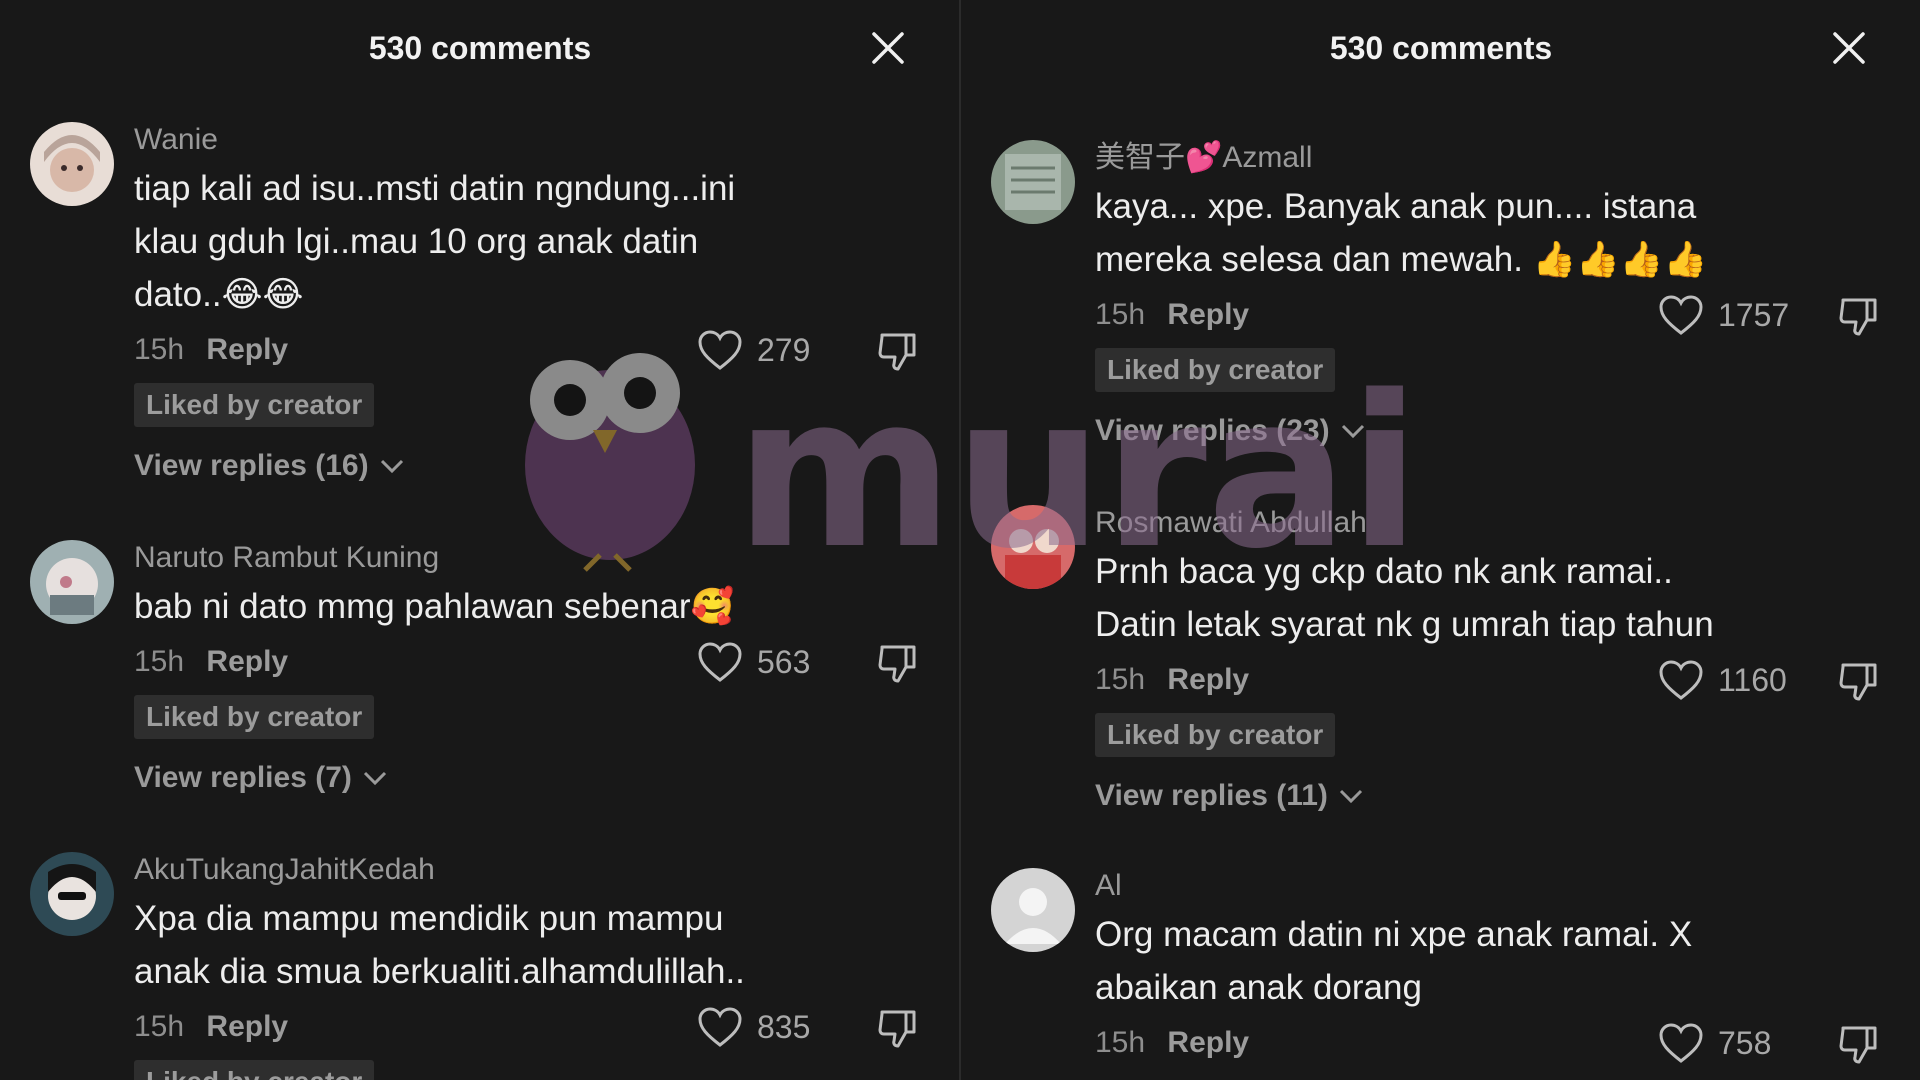 Image resolution: width=1920 pixels, height=1080 pixels. What do you see at coordinates (1745, 1043) in the screenshot?
I see `like-count: 758` at bounding box center [1745, 1043].